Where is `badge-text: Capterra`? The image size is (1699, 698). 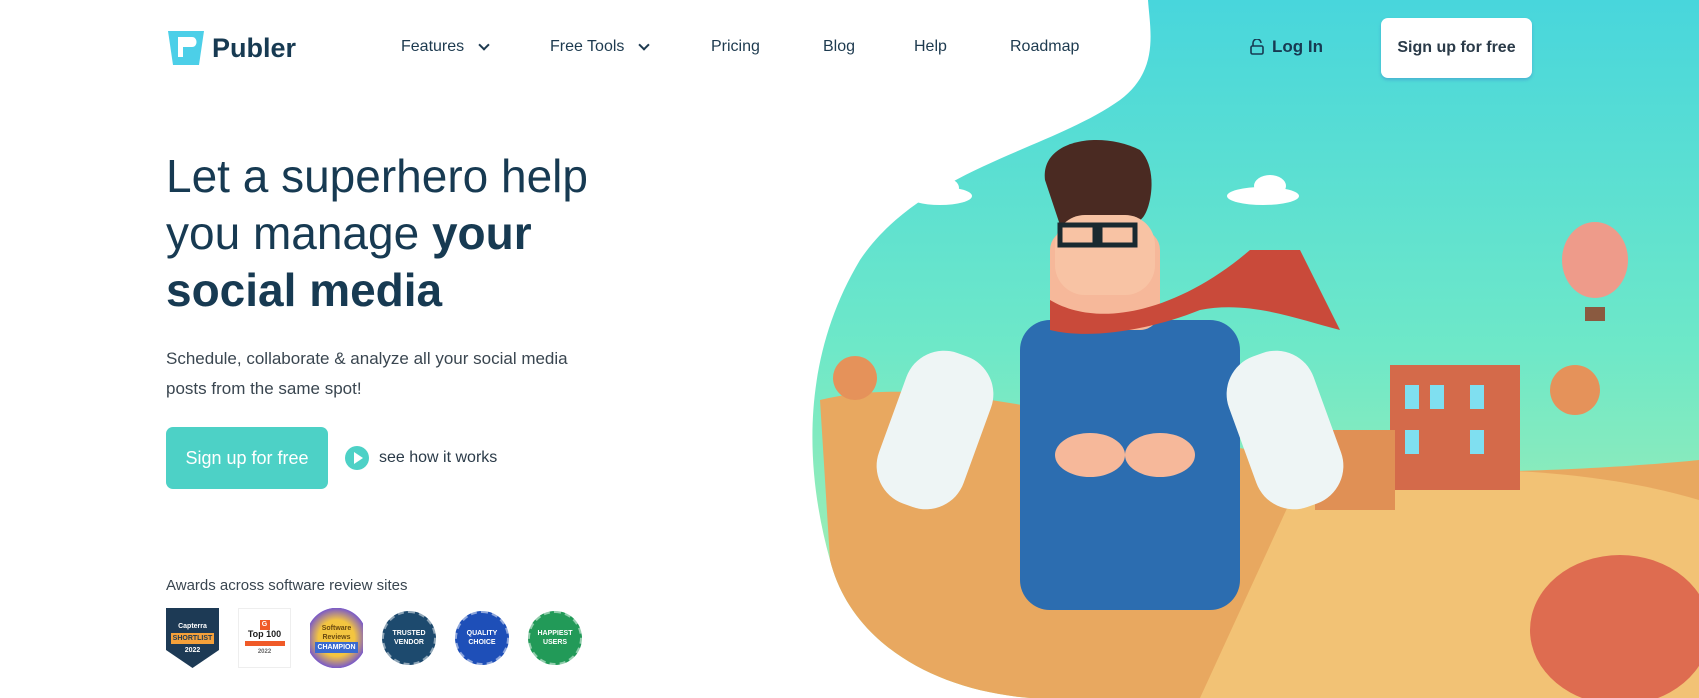
badge-text: Capterra is located at coordinates (192, 626).